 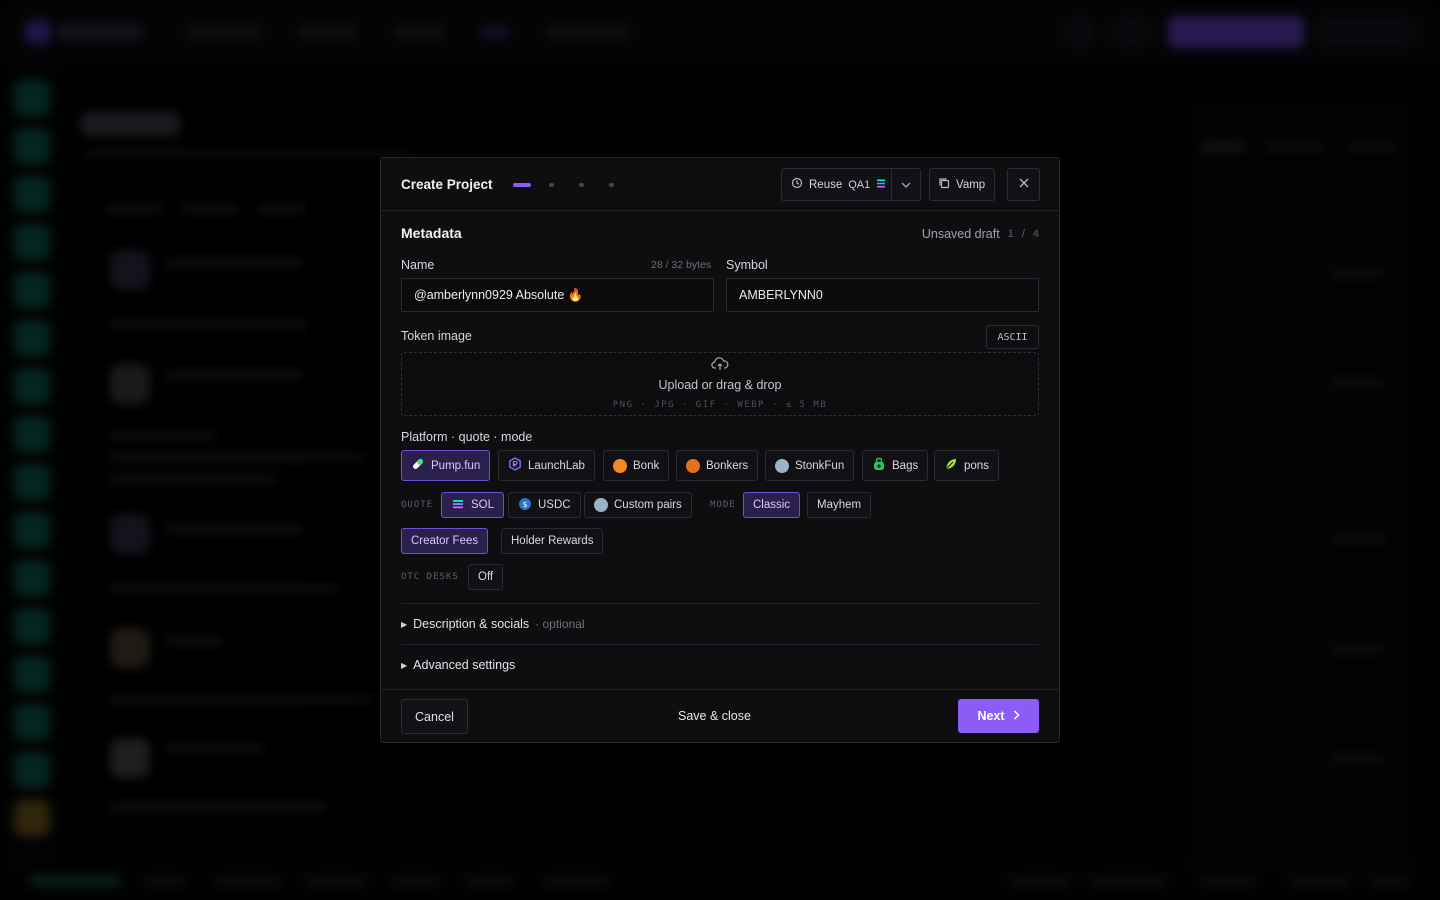 What do you see at coordinates (620, 465) in the screenshot?
I see `bonk-icon` at bounding box center [620, 465].